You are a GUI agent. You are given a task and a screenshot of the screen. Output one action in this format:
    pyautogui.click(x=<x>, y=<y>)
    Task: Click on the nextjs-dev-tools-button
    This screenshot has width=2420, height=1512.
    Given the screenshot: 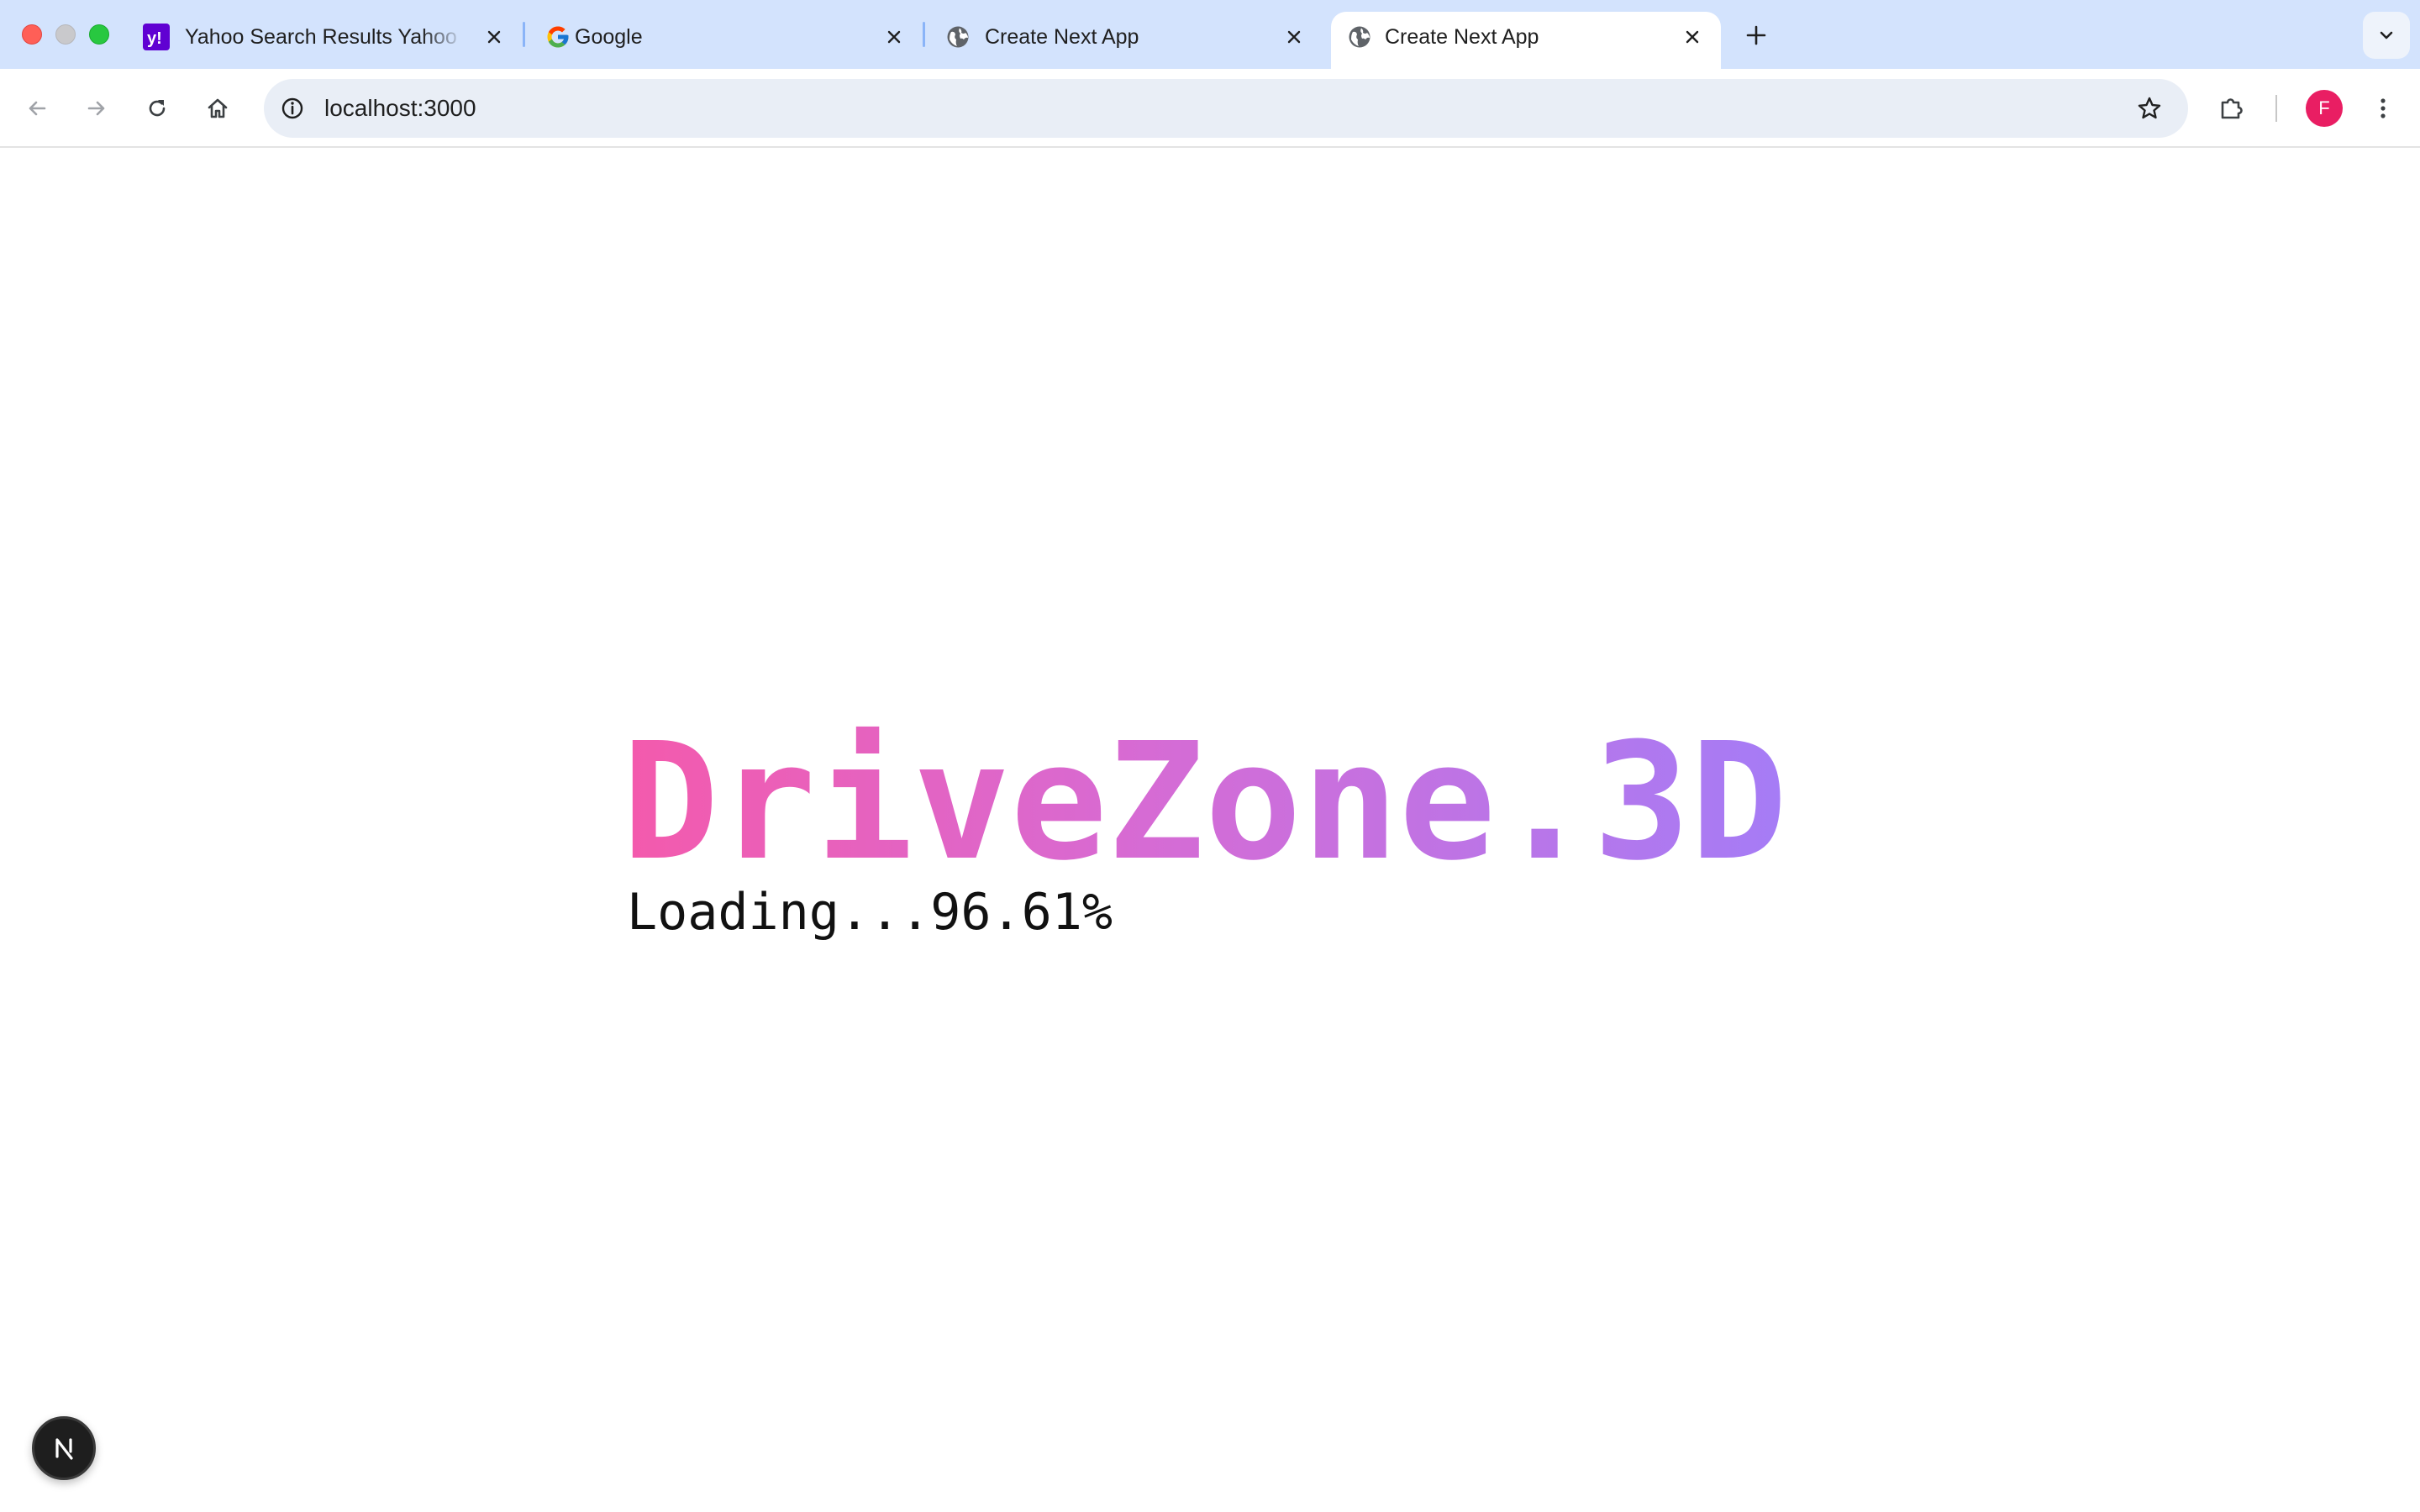 What is the action you would take?
    pyautogui.click(x=64, y=1448)
    